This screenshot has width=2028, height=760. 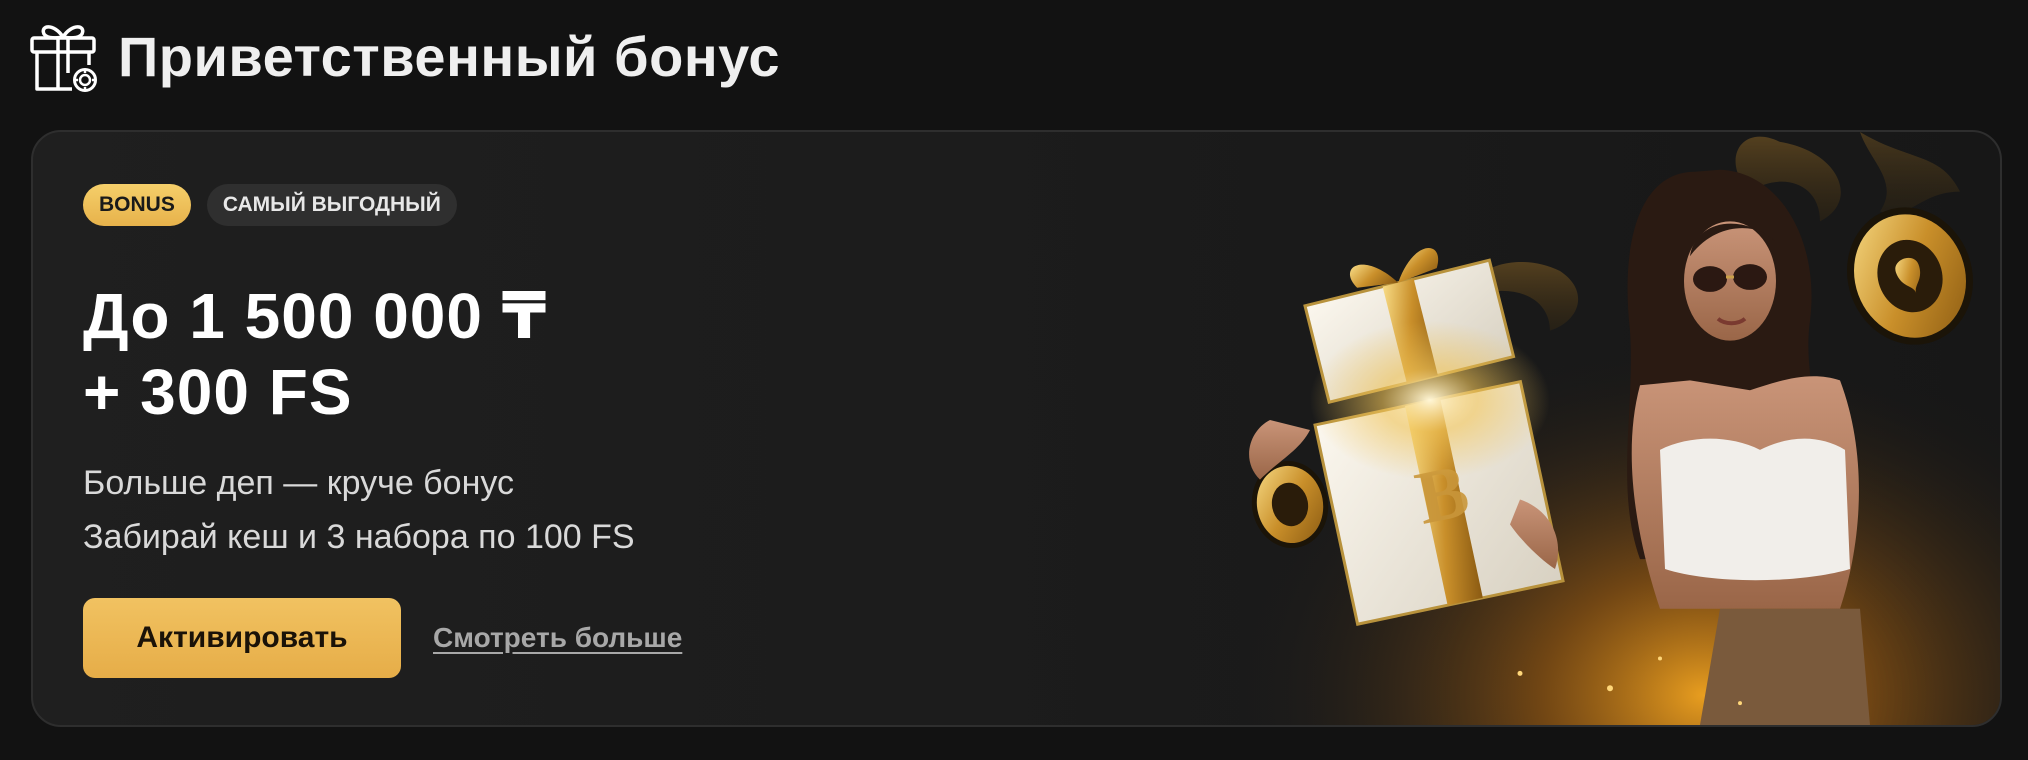 What do you see at coordinates (298, 483) in the screenshot?
I see `bonus-description-line-1: Больше деп — круче бонус` at bounding box center [298, 483].